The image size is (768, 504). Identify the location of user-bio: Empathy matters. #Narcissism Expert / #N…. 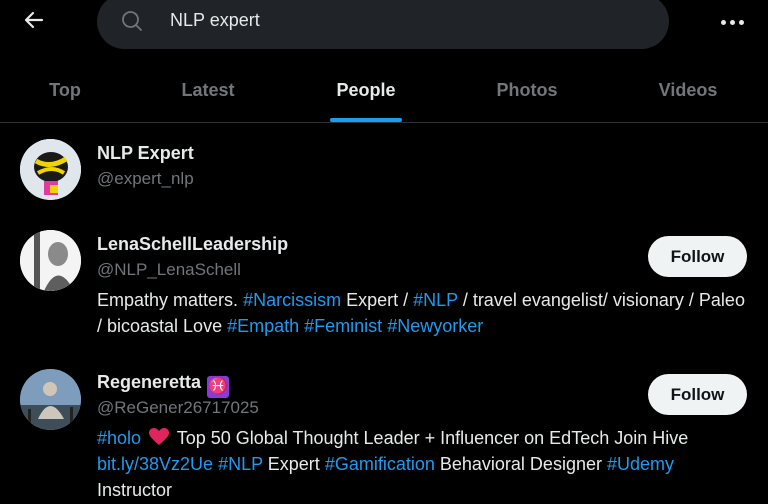
(422, 313).